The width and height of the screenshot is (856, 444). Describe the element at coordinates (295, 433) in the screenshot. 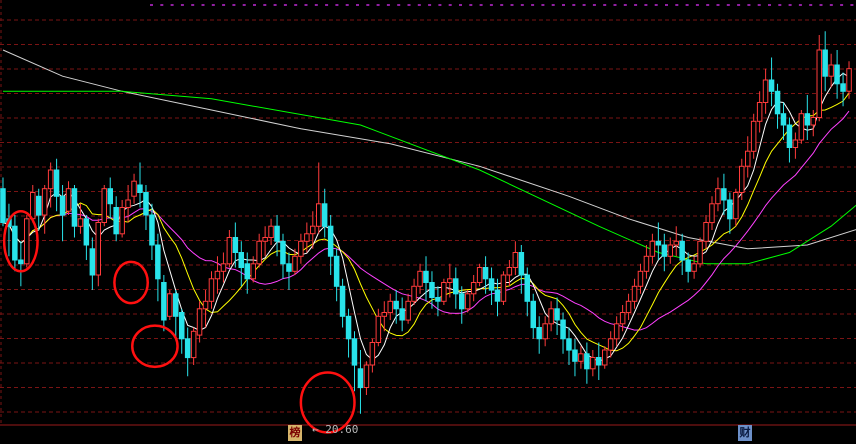

I see `bang-badge: 榜` at that location.